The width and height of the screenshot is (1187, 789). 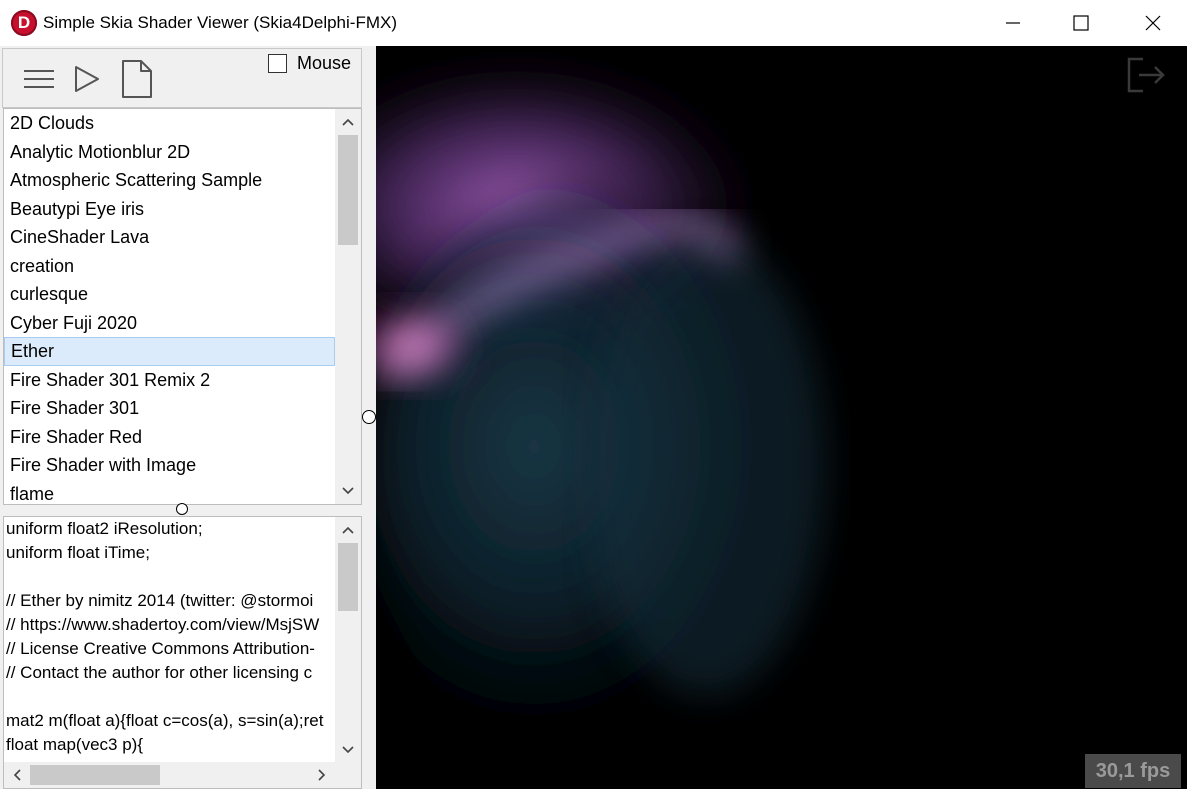 What do you see at coordinates (160, 648) in the screenshot?
I see `code-line: // License Creative Commons Attribution-` at bounding box center [160, 648].